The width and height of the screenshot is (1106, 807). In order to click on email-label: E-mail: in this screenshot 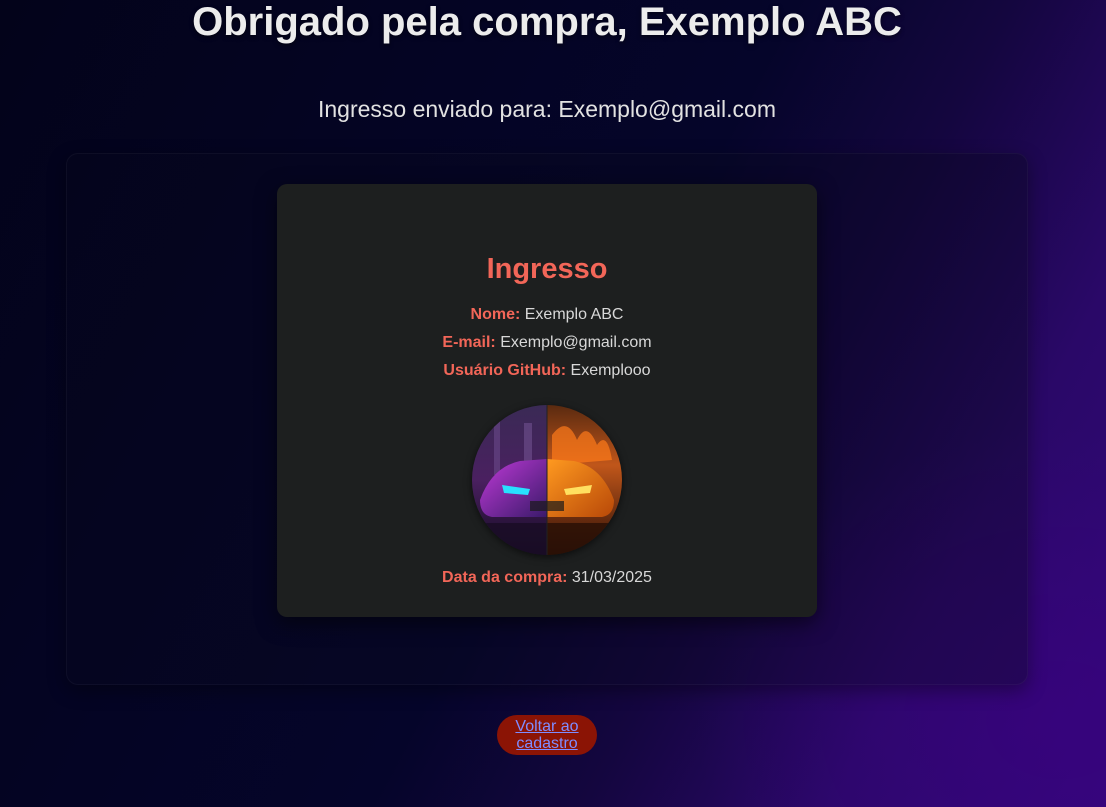, I will do `click(469, 342)`.